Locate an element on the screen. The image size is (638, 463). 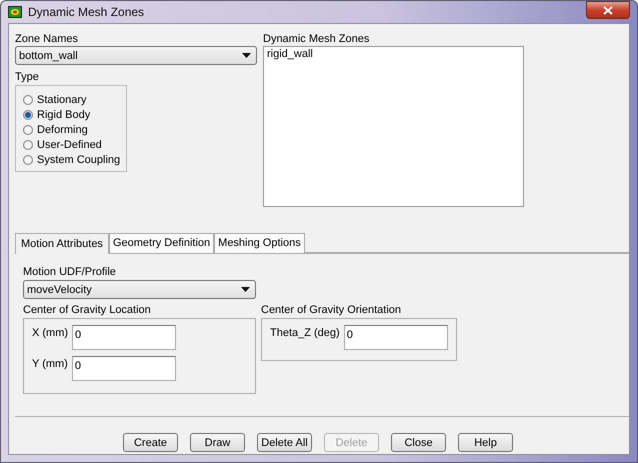
field-label: Y (mm) is located at coordinates (50, 364).